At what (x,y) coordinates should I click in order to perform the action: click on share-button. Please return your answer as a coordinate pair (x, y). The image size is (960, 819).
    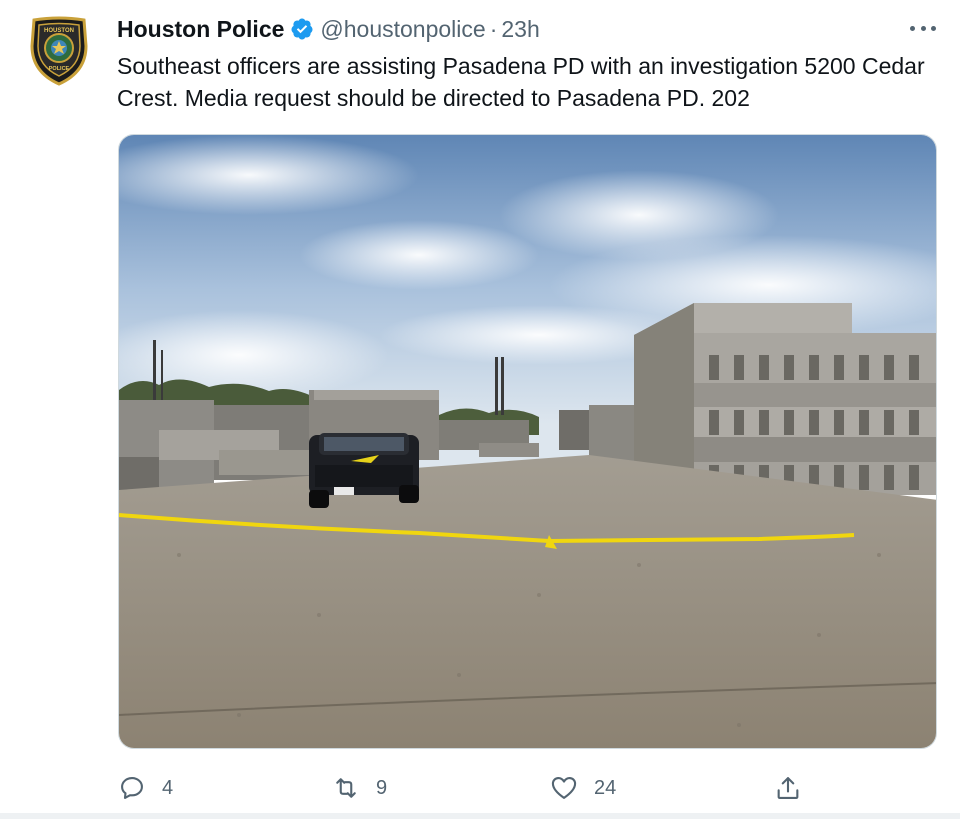
    Looking at the image, I should click on (796, 788).